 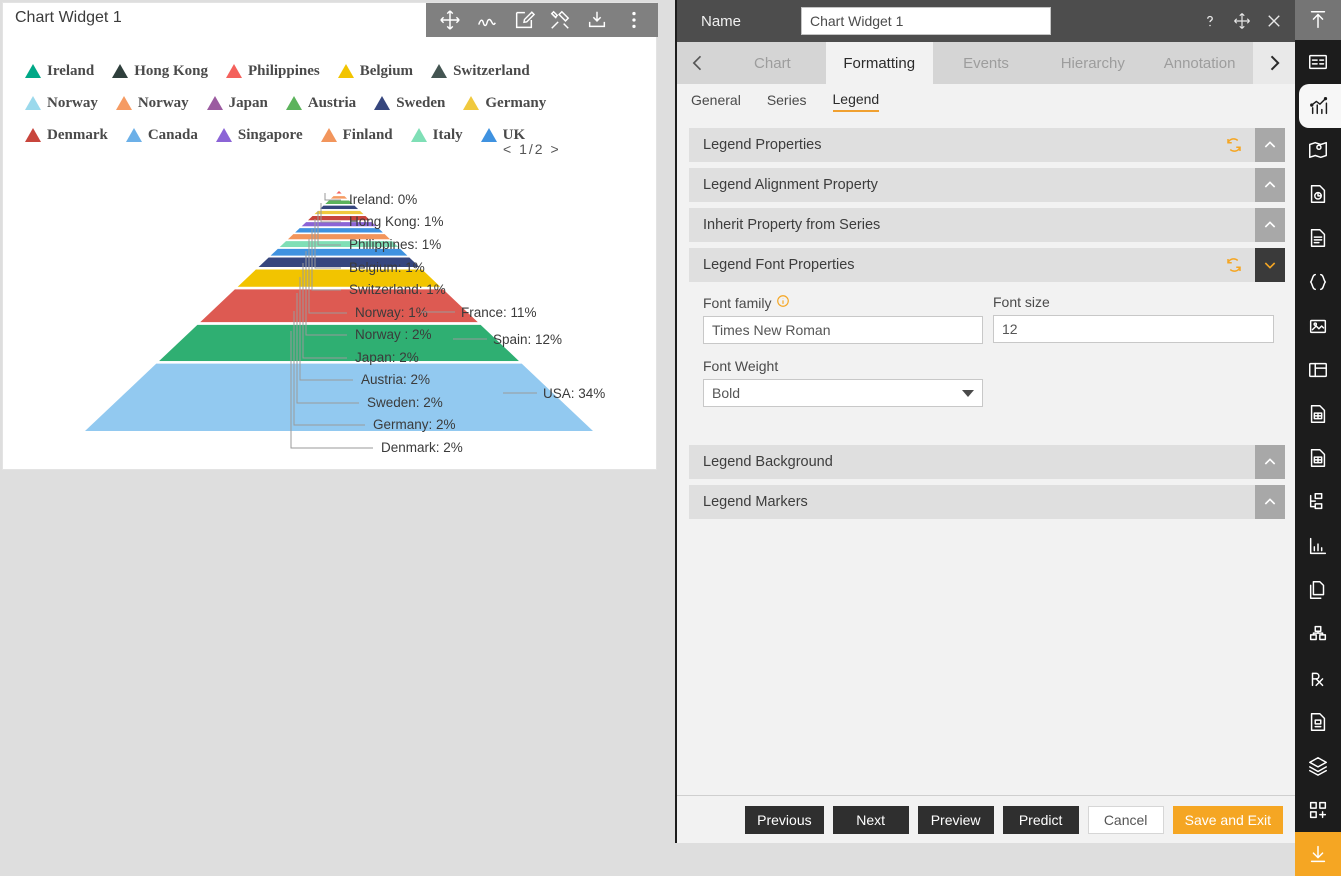 What do you see at coordinates (634, 20) in the screenshot?
I see `more-vertical-icon` at bounding box center [634, 20].